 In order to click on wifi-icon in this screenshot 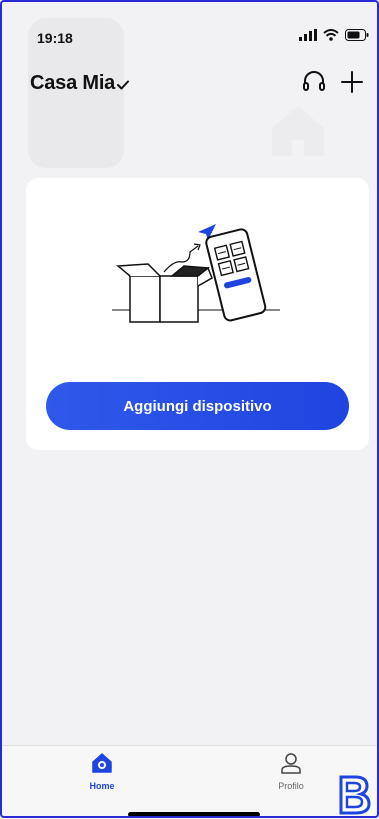, I will do `click(331, 35)`.